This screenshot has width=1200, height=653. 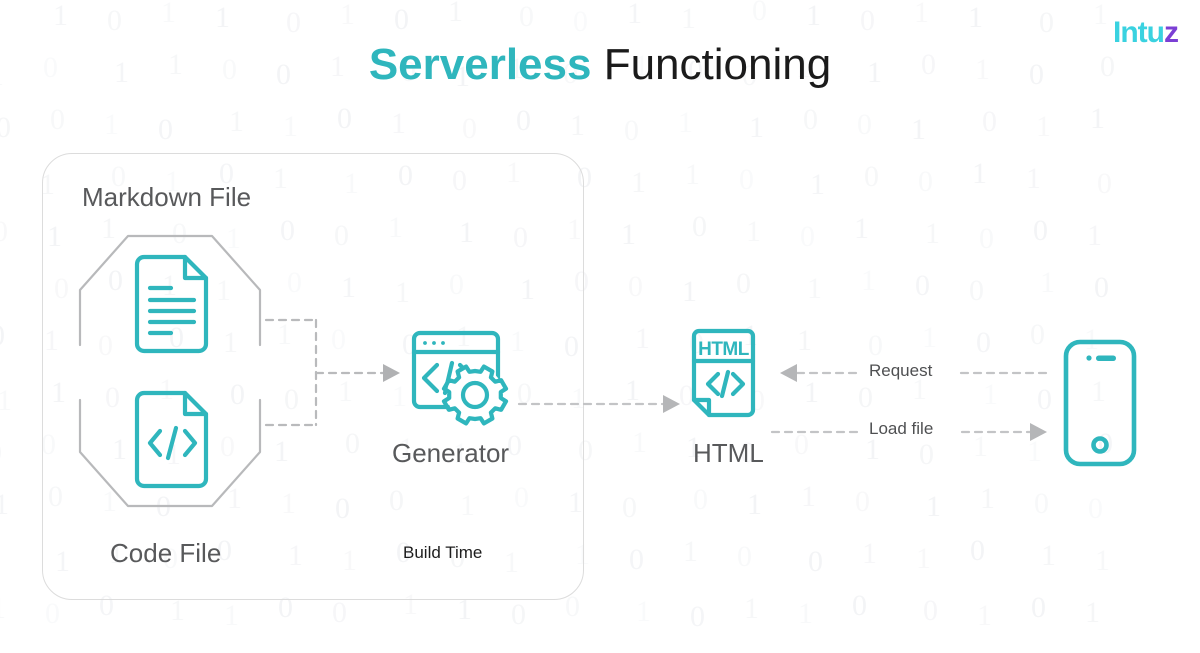 I want to click on label-code-file: Code File, so click(x=166, y=553).